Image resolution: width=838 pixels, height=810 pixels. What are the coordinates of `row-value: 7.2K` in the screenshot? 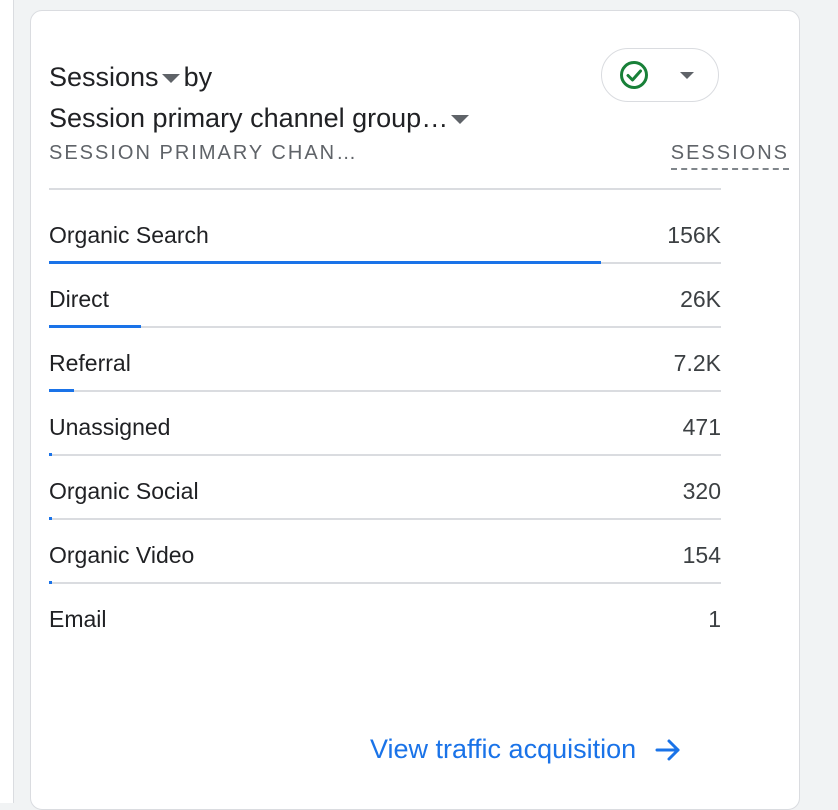 It's located at (697, 363).